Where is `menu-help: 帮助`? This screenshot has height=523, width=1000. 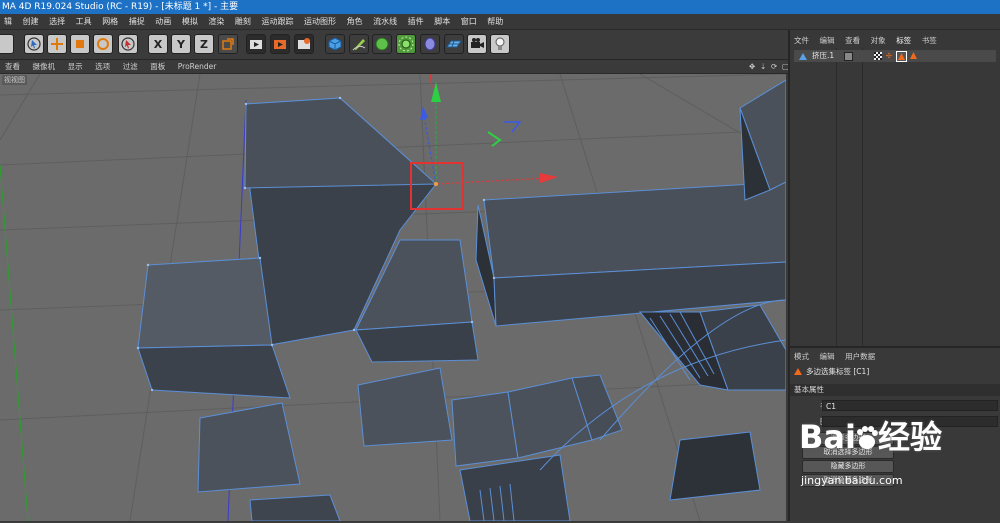
menu-help: 帮助 is located at coordinates (495, 22).